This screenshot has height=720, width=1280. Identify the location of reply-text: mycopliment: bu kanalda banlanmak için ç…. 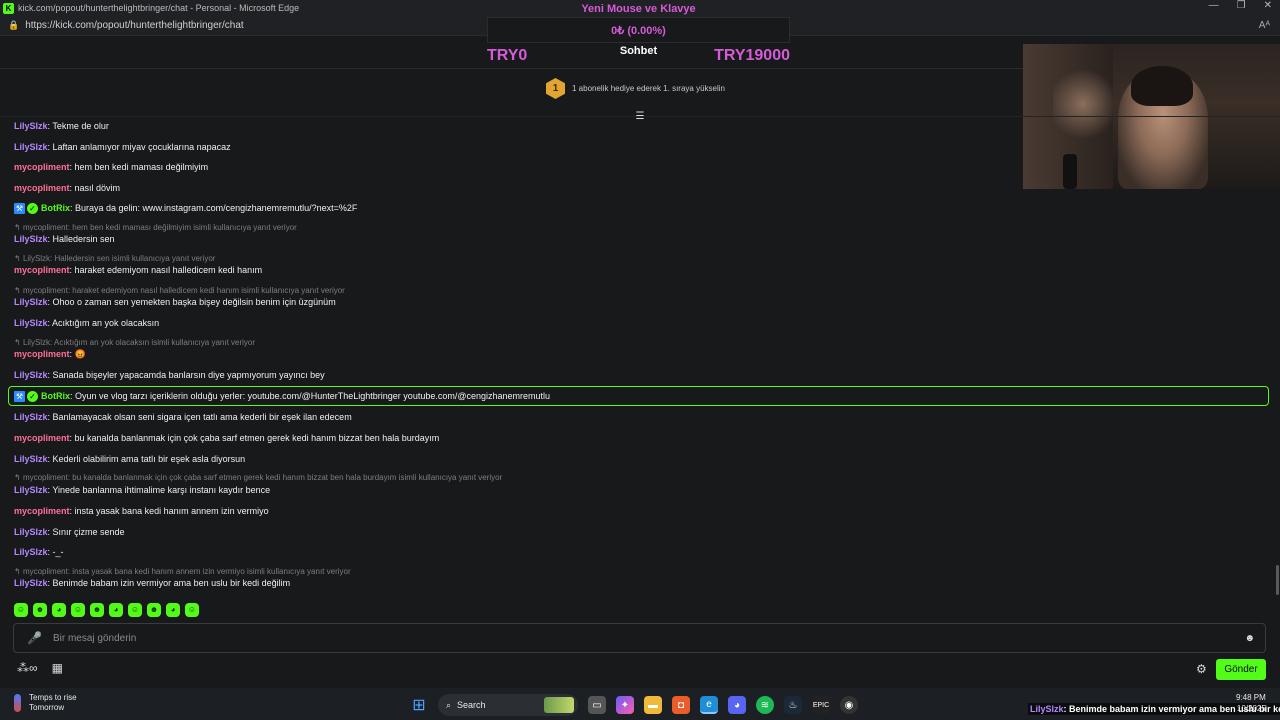
(262, 477).